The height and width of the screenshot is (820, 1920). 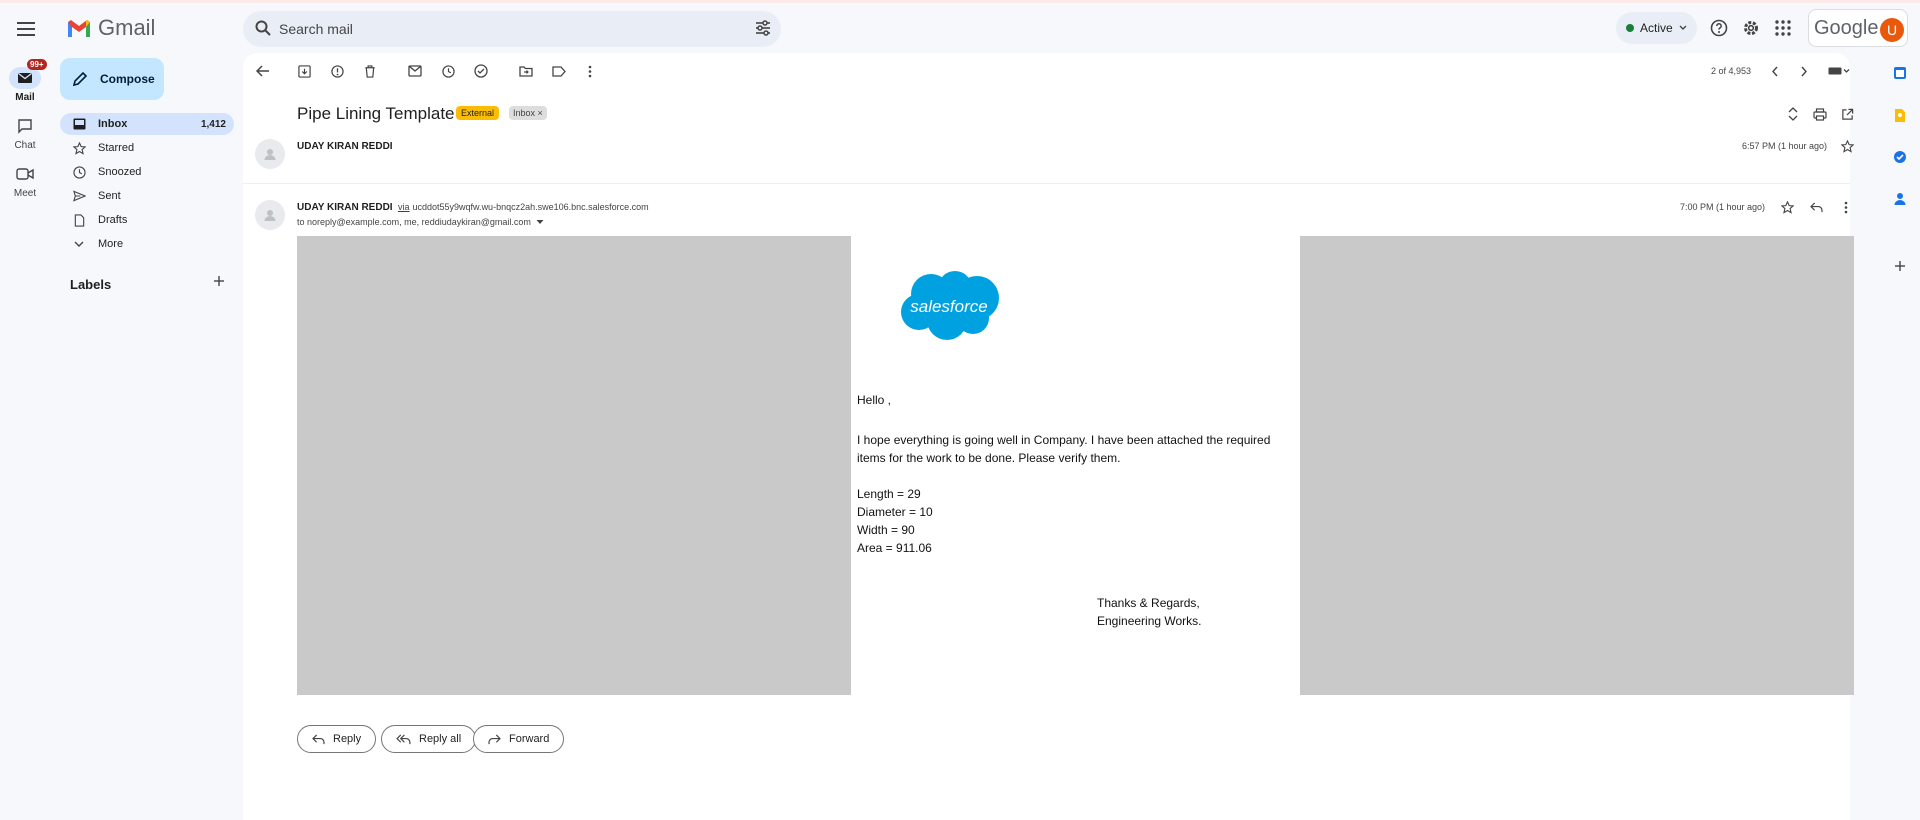 What do you see at coordinates (1820, 114) in the screenshot?
I see `print-icon` at bounding box center [1820, 114].